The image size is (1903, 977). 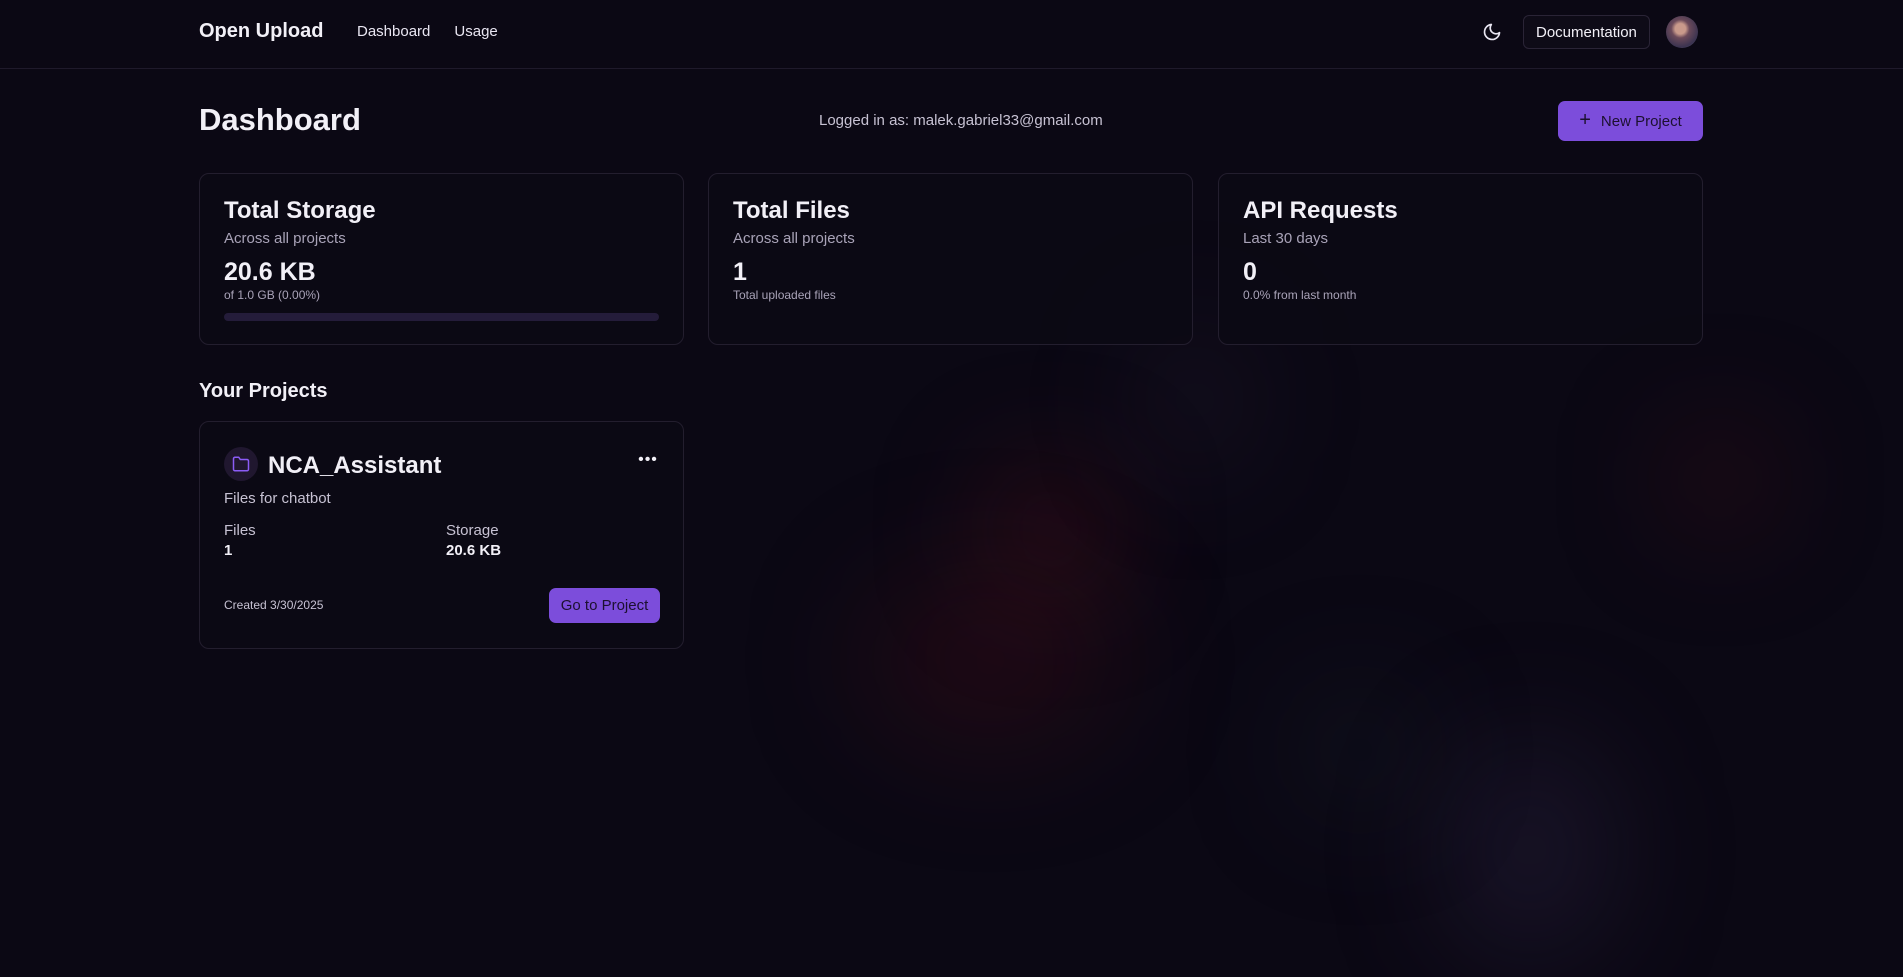 What do you see at coordinates (228, 550) in the screenshot?
I see `files-value: 1` at bounding box center [228, 550].